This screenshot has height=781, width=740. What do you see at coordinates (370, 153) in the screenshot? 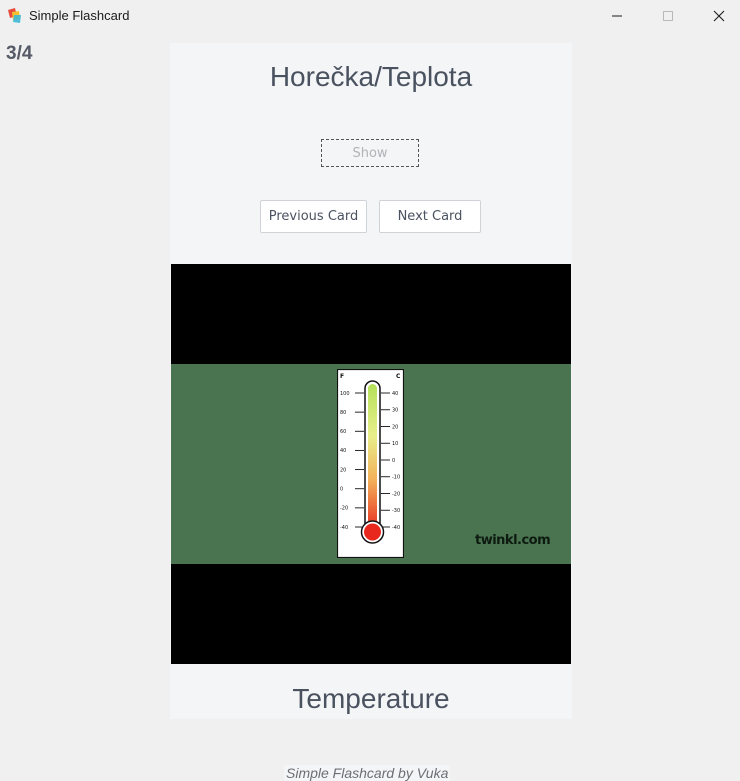
I see `show-button: Show` at bounding box center [370, 153].